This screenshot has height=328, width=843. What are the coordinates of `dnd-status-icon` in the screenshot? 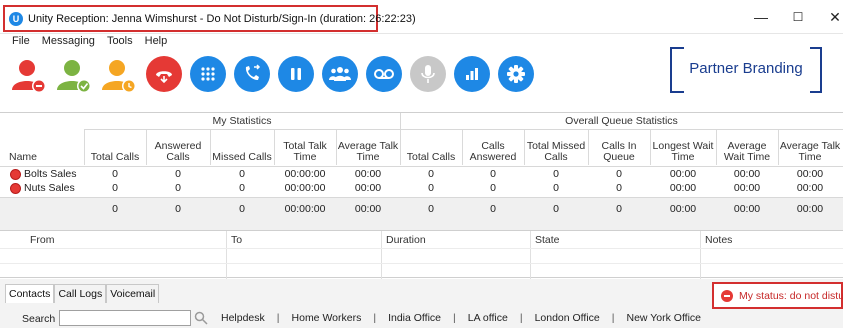 It's located at (727, 295).